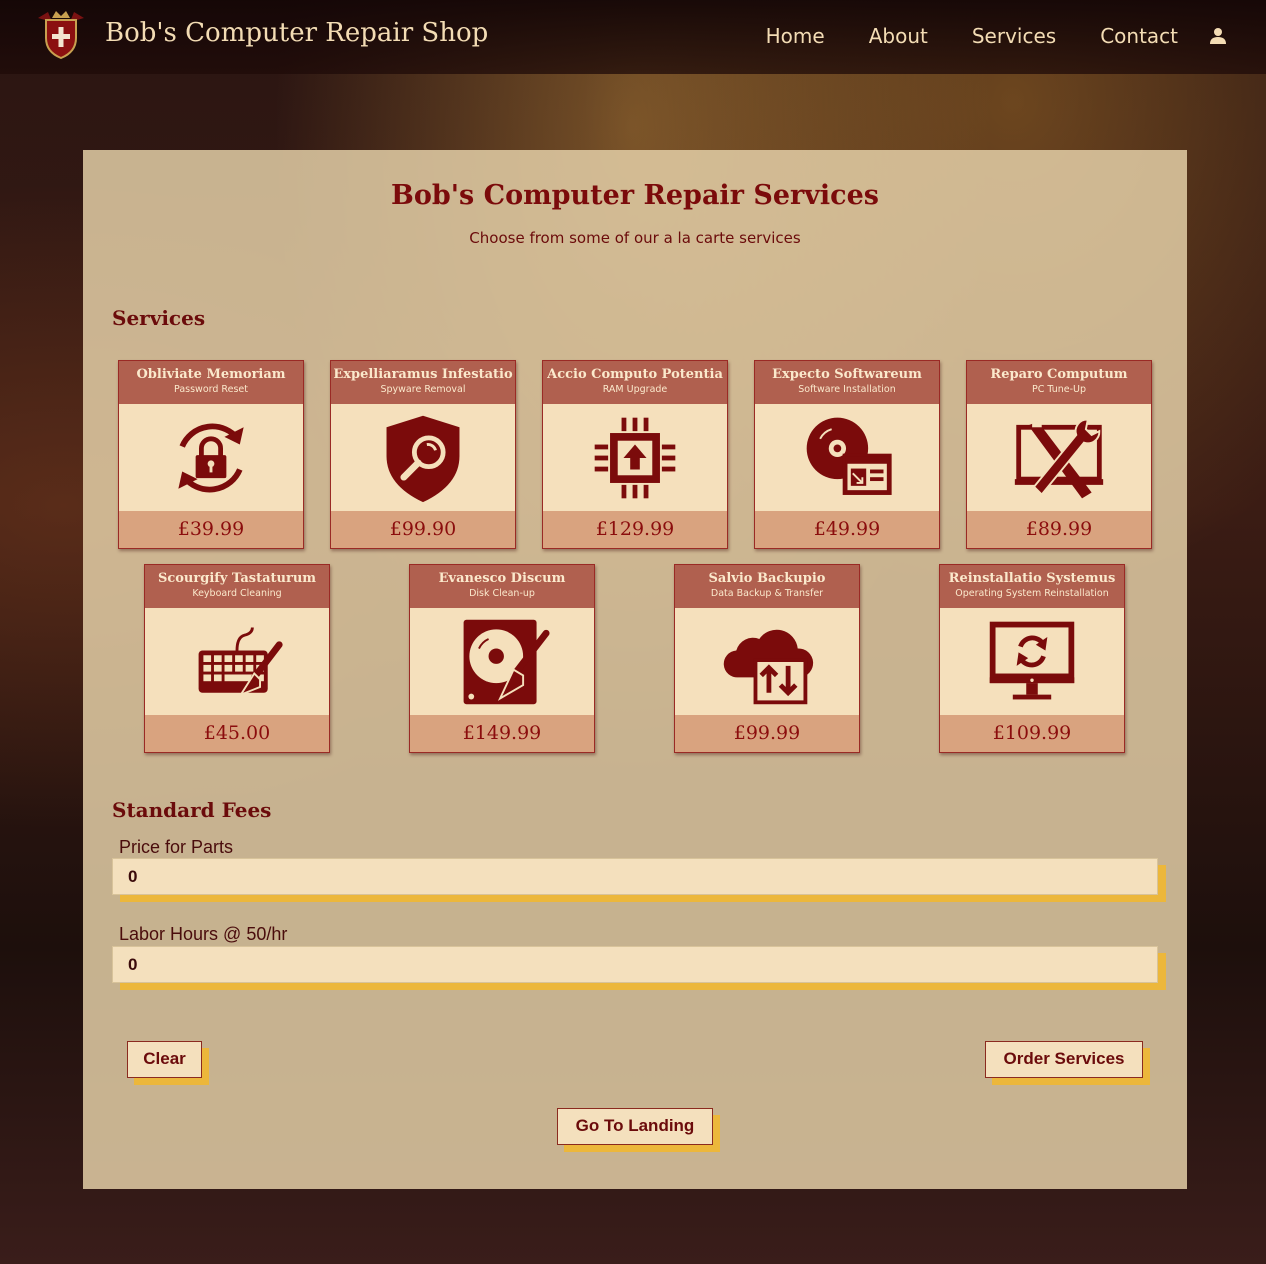 Image resolution: width=1266 pixels, height=1264 pixels. What do you see at coordinates (506, 661) in the screenshot?
I see `harddisk-brush-icon` at bounding box center [506, 661].